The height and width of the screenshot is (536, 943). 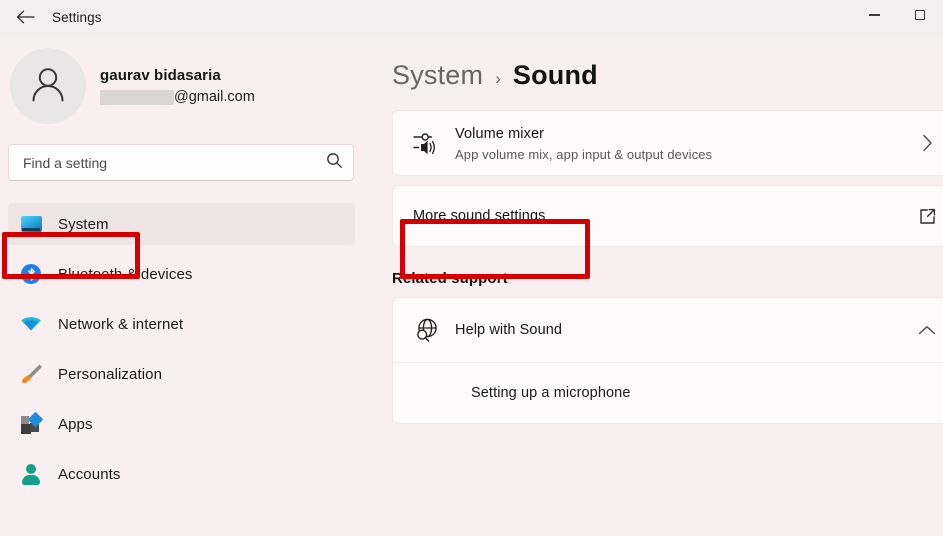 I want to click on sidebar-item-apps: Apps, so click(x=181, y=424).